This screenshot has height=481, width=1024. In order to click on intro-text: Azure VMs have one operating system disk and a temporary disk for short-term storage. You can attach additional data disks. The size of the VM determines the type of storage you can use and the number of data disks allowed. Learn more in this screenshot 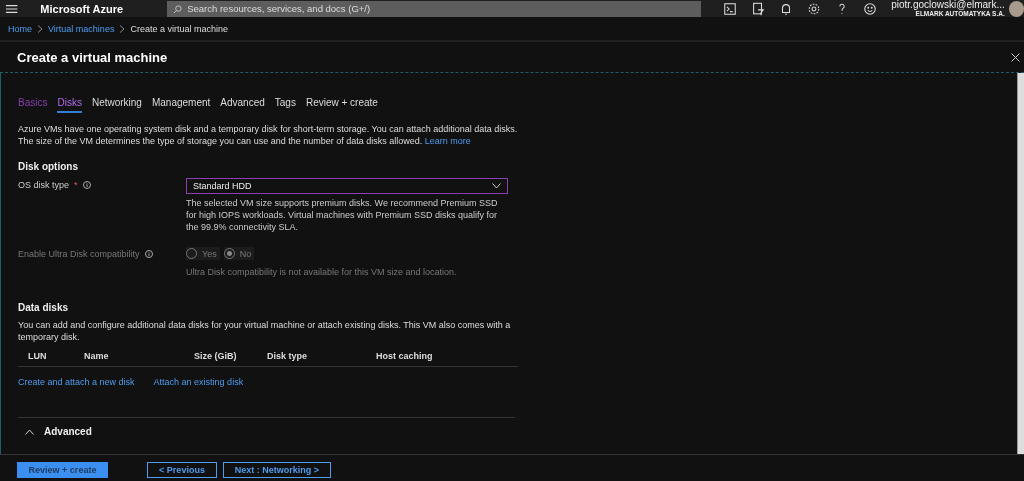, I will do `click(268, 135)`.